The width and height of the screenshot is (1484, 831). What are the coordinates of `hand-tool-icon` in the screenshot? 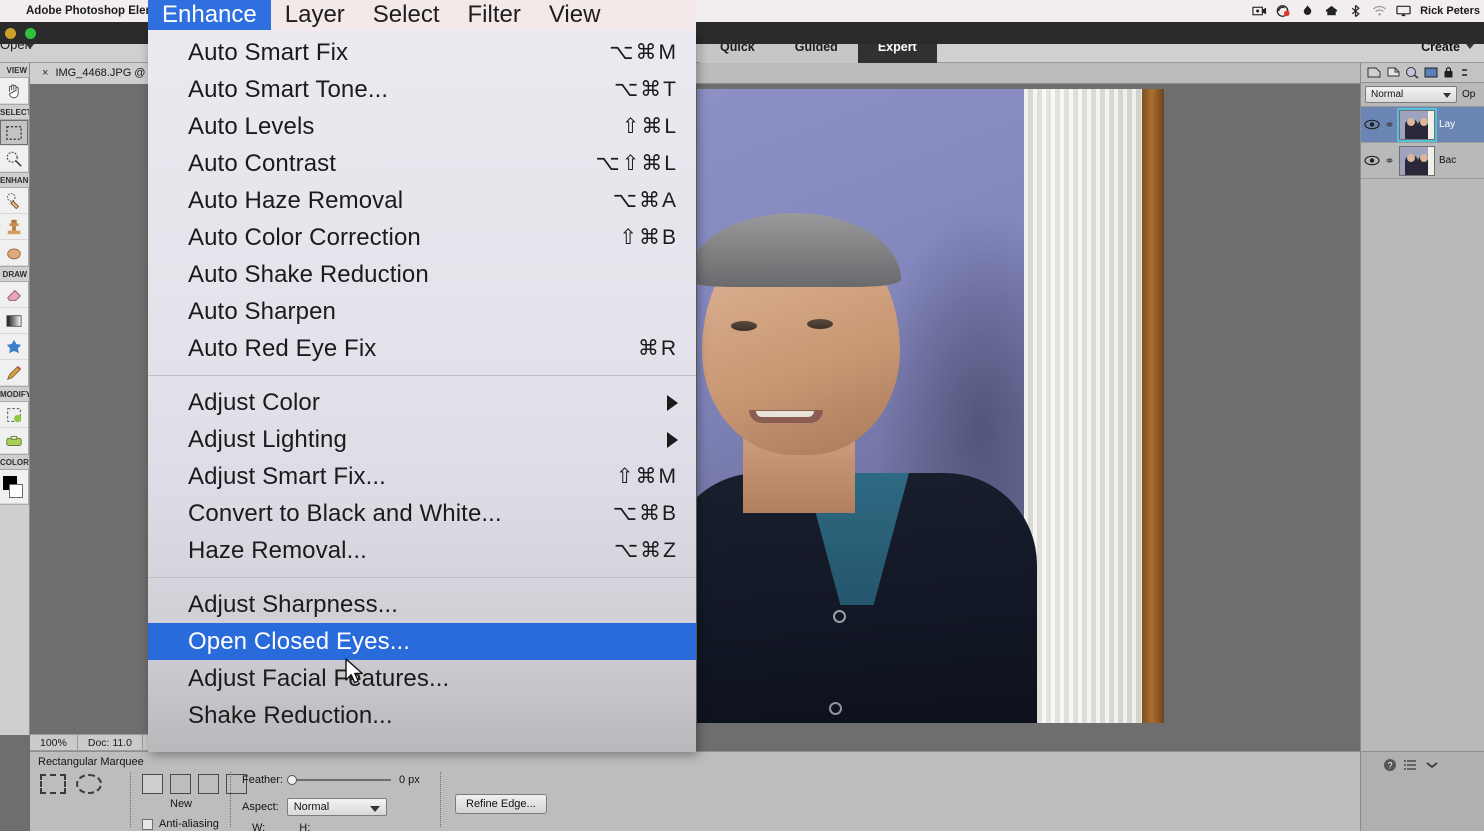 It's located at (14, 91).